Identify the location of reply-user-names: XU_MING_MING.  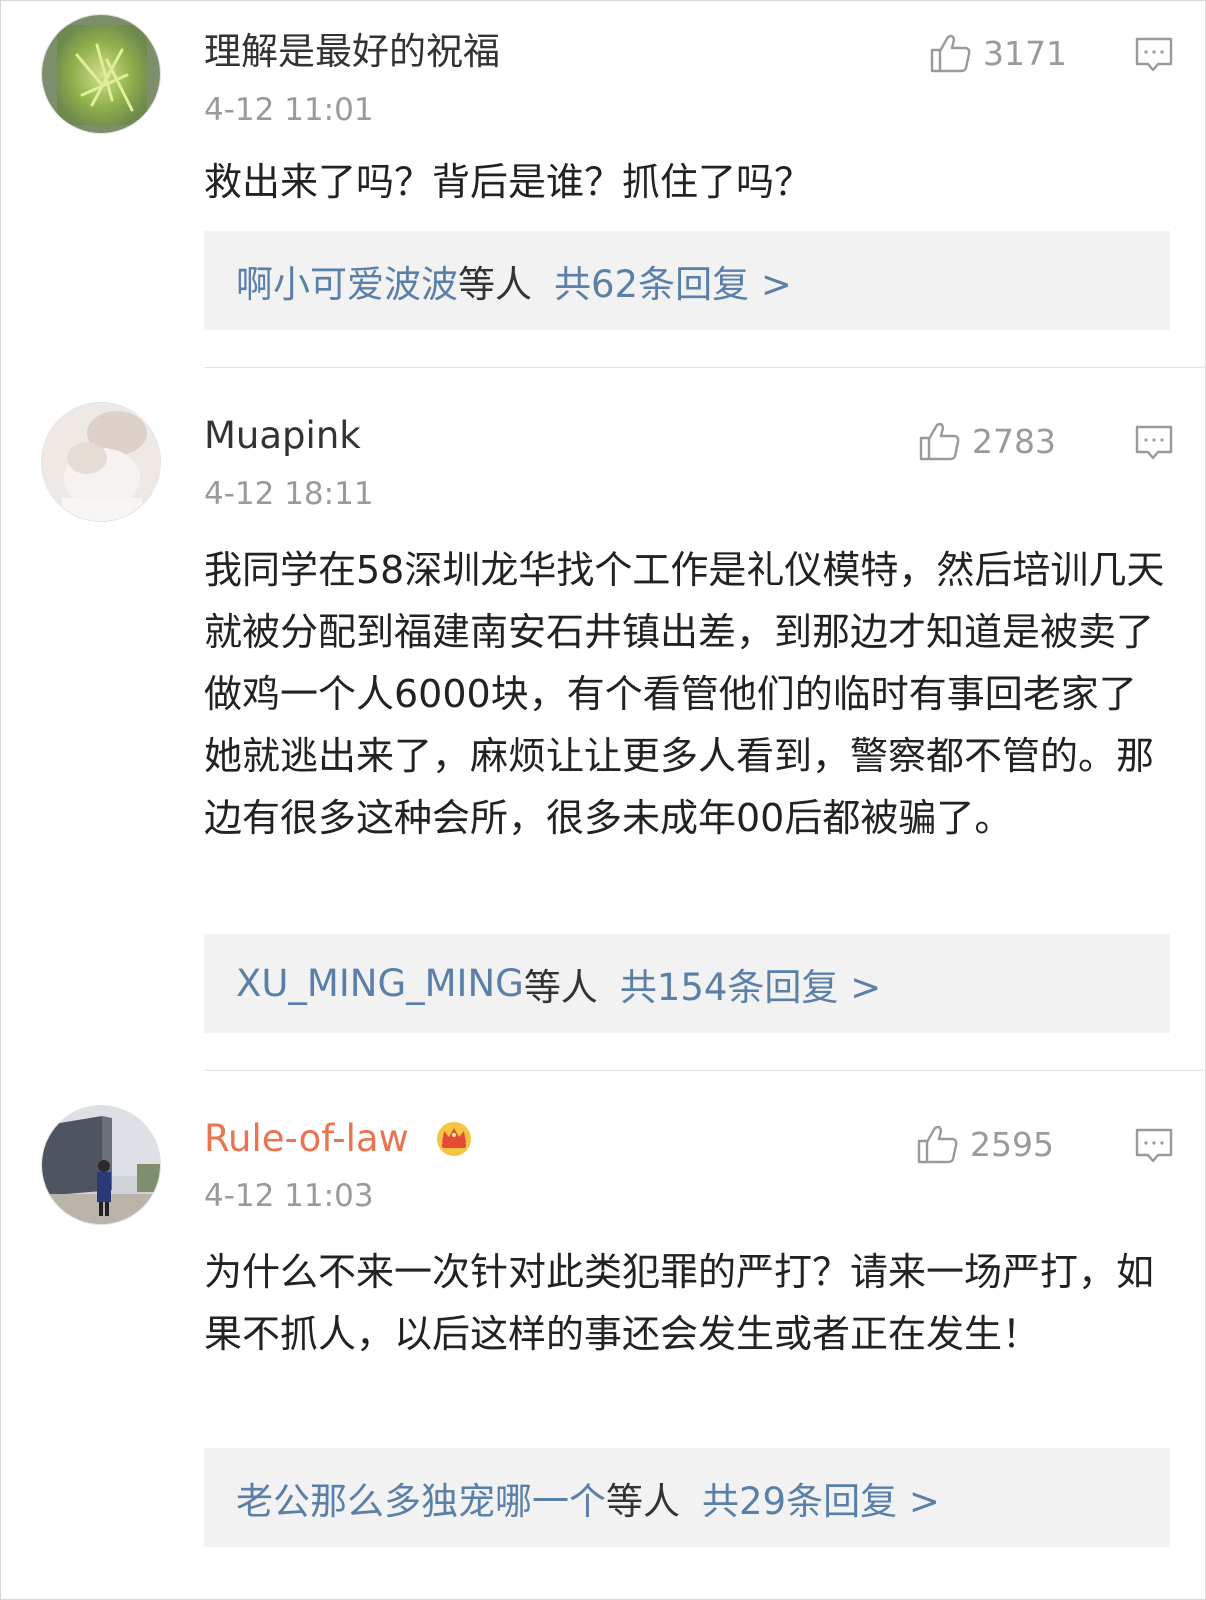
(380, 983).